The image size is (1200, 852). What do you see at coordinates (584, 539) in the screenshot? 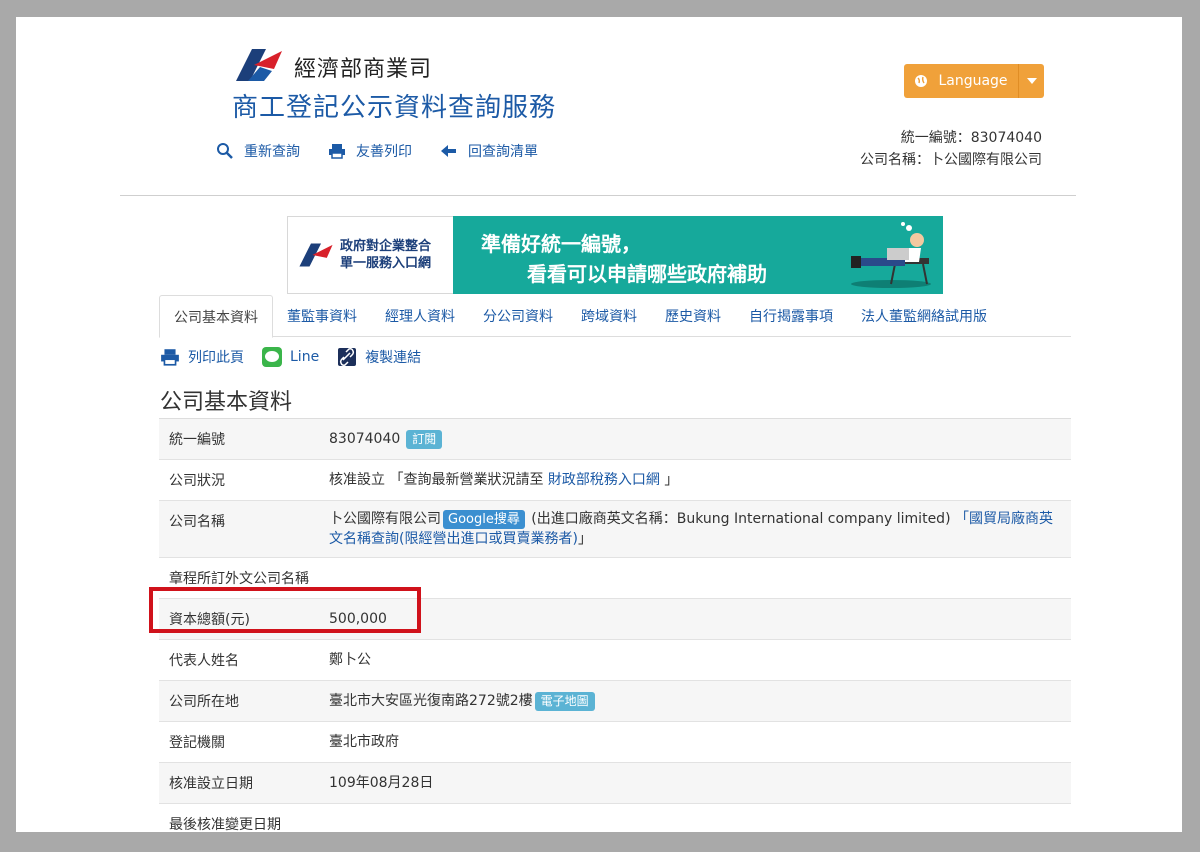
I see `name-suffix: 」` at bounding box center [584, 539].